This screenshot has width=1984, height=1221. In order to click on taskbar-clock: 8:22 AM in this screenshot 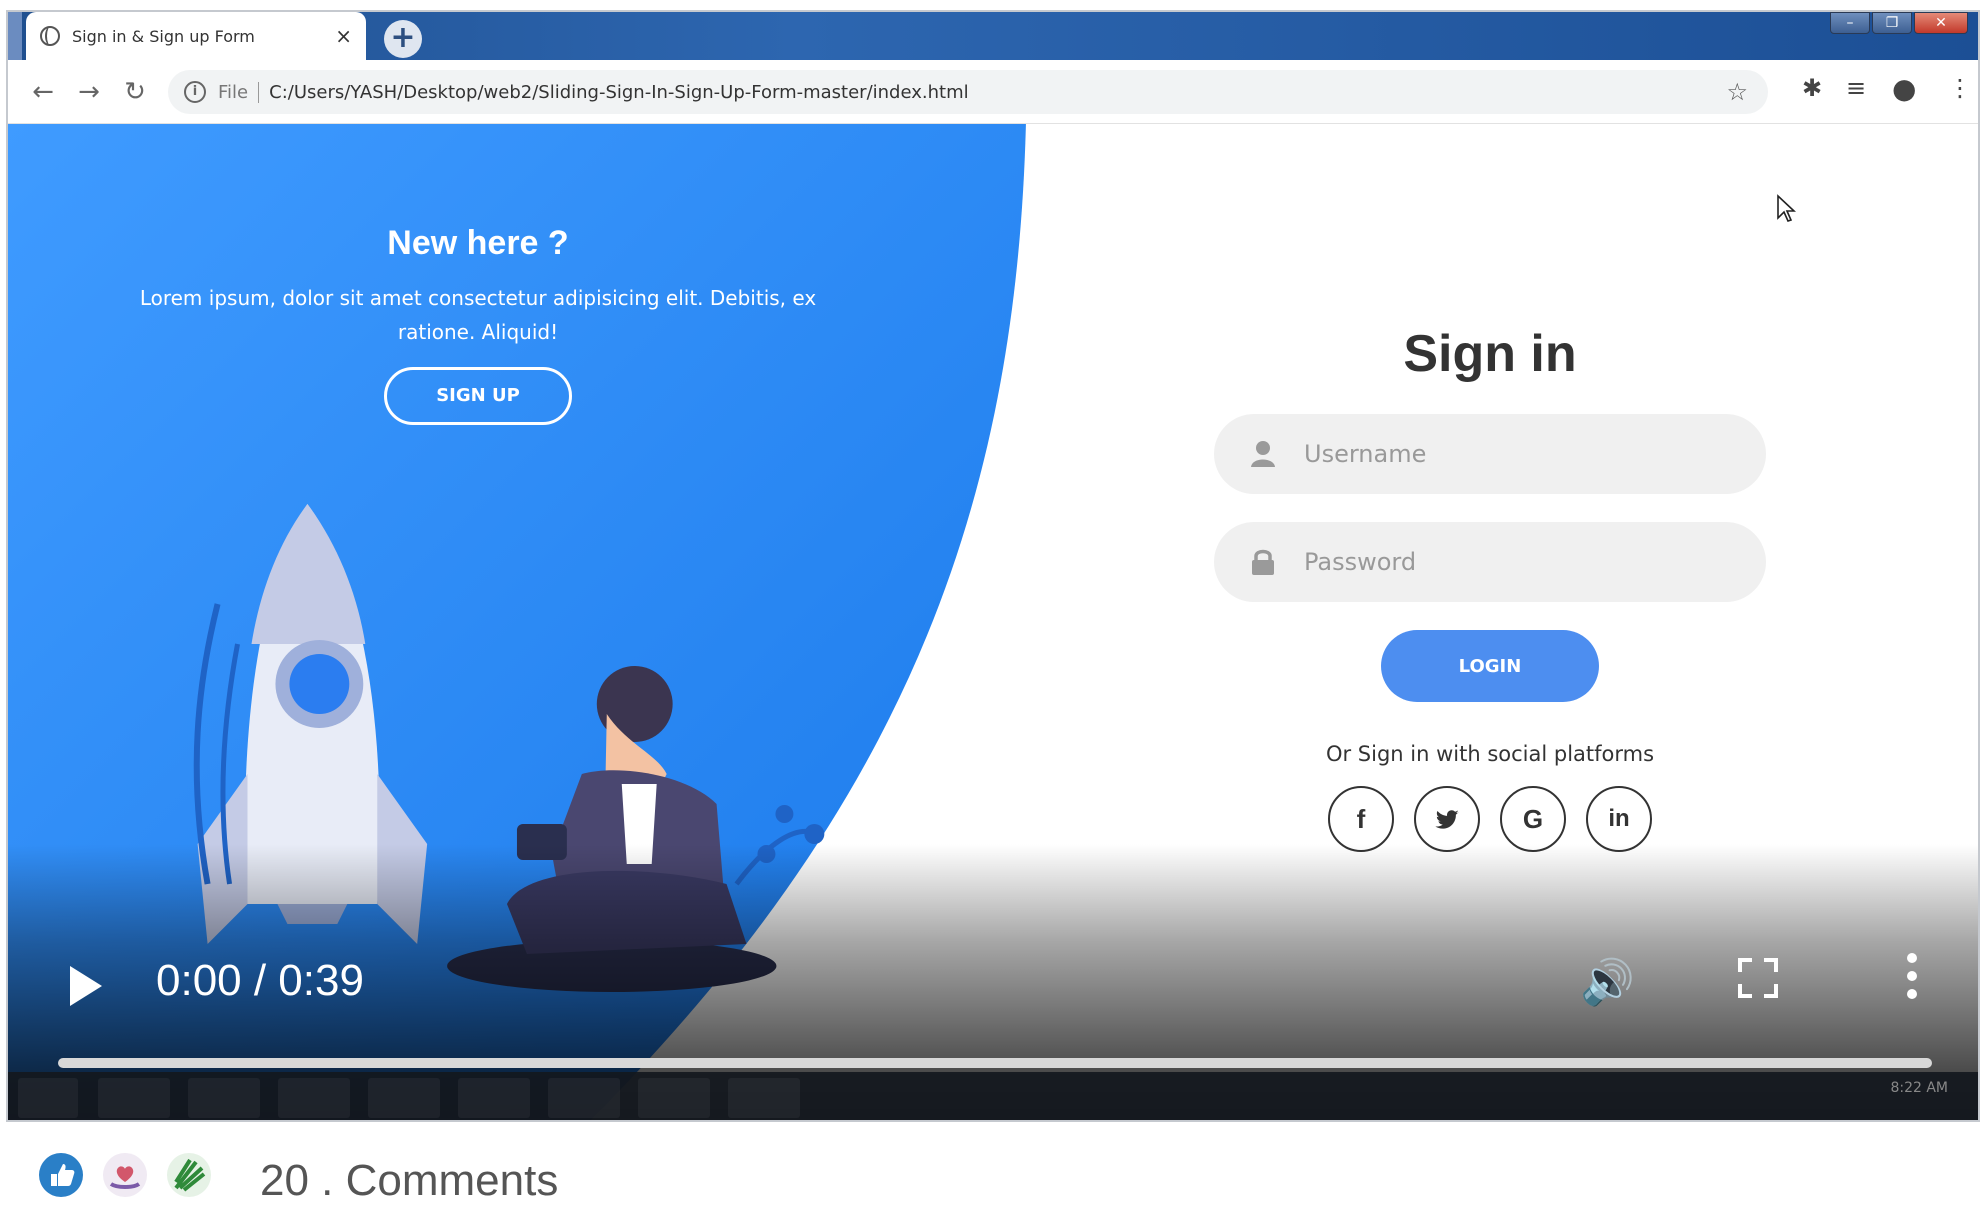, I will do `click(1919, 1088)`.